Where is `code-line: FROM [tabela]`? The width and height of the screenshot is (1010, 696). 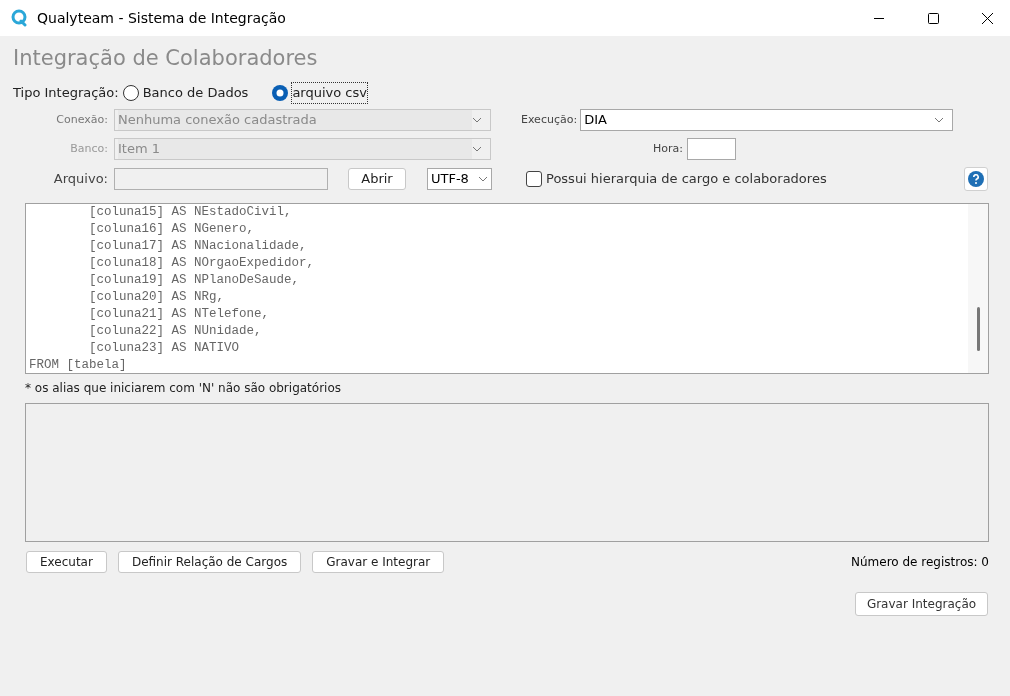 code-line: FROM [tabela] is located at coordinates (78, 365).